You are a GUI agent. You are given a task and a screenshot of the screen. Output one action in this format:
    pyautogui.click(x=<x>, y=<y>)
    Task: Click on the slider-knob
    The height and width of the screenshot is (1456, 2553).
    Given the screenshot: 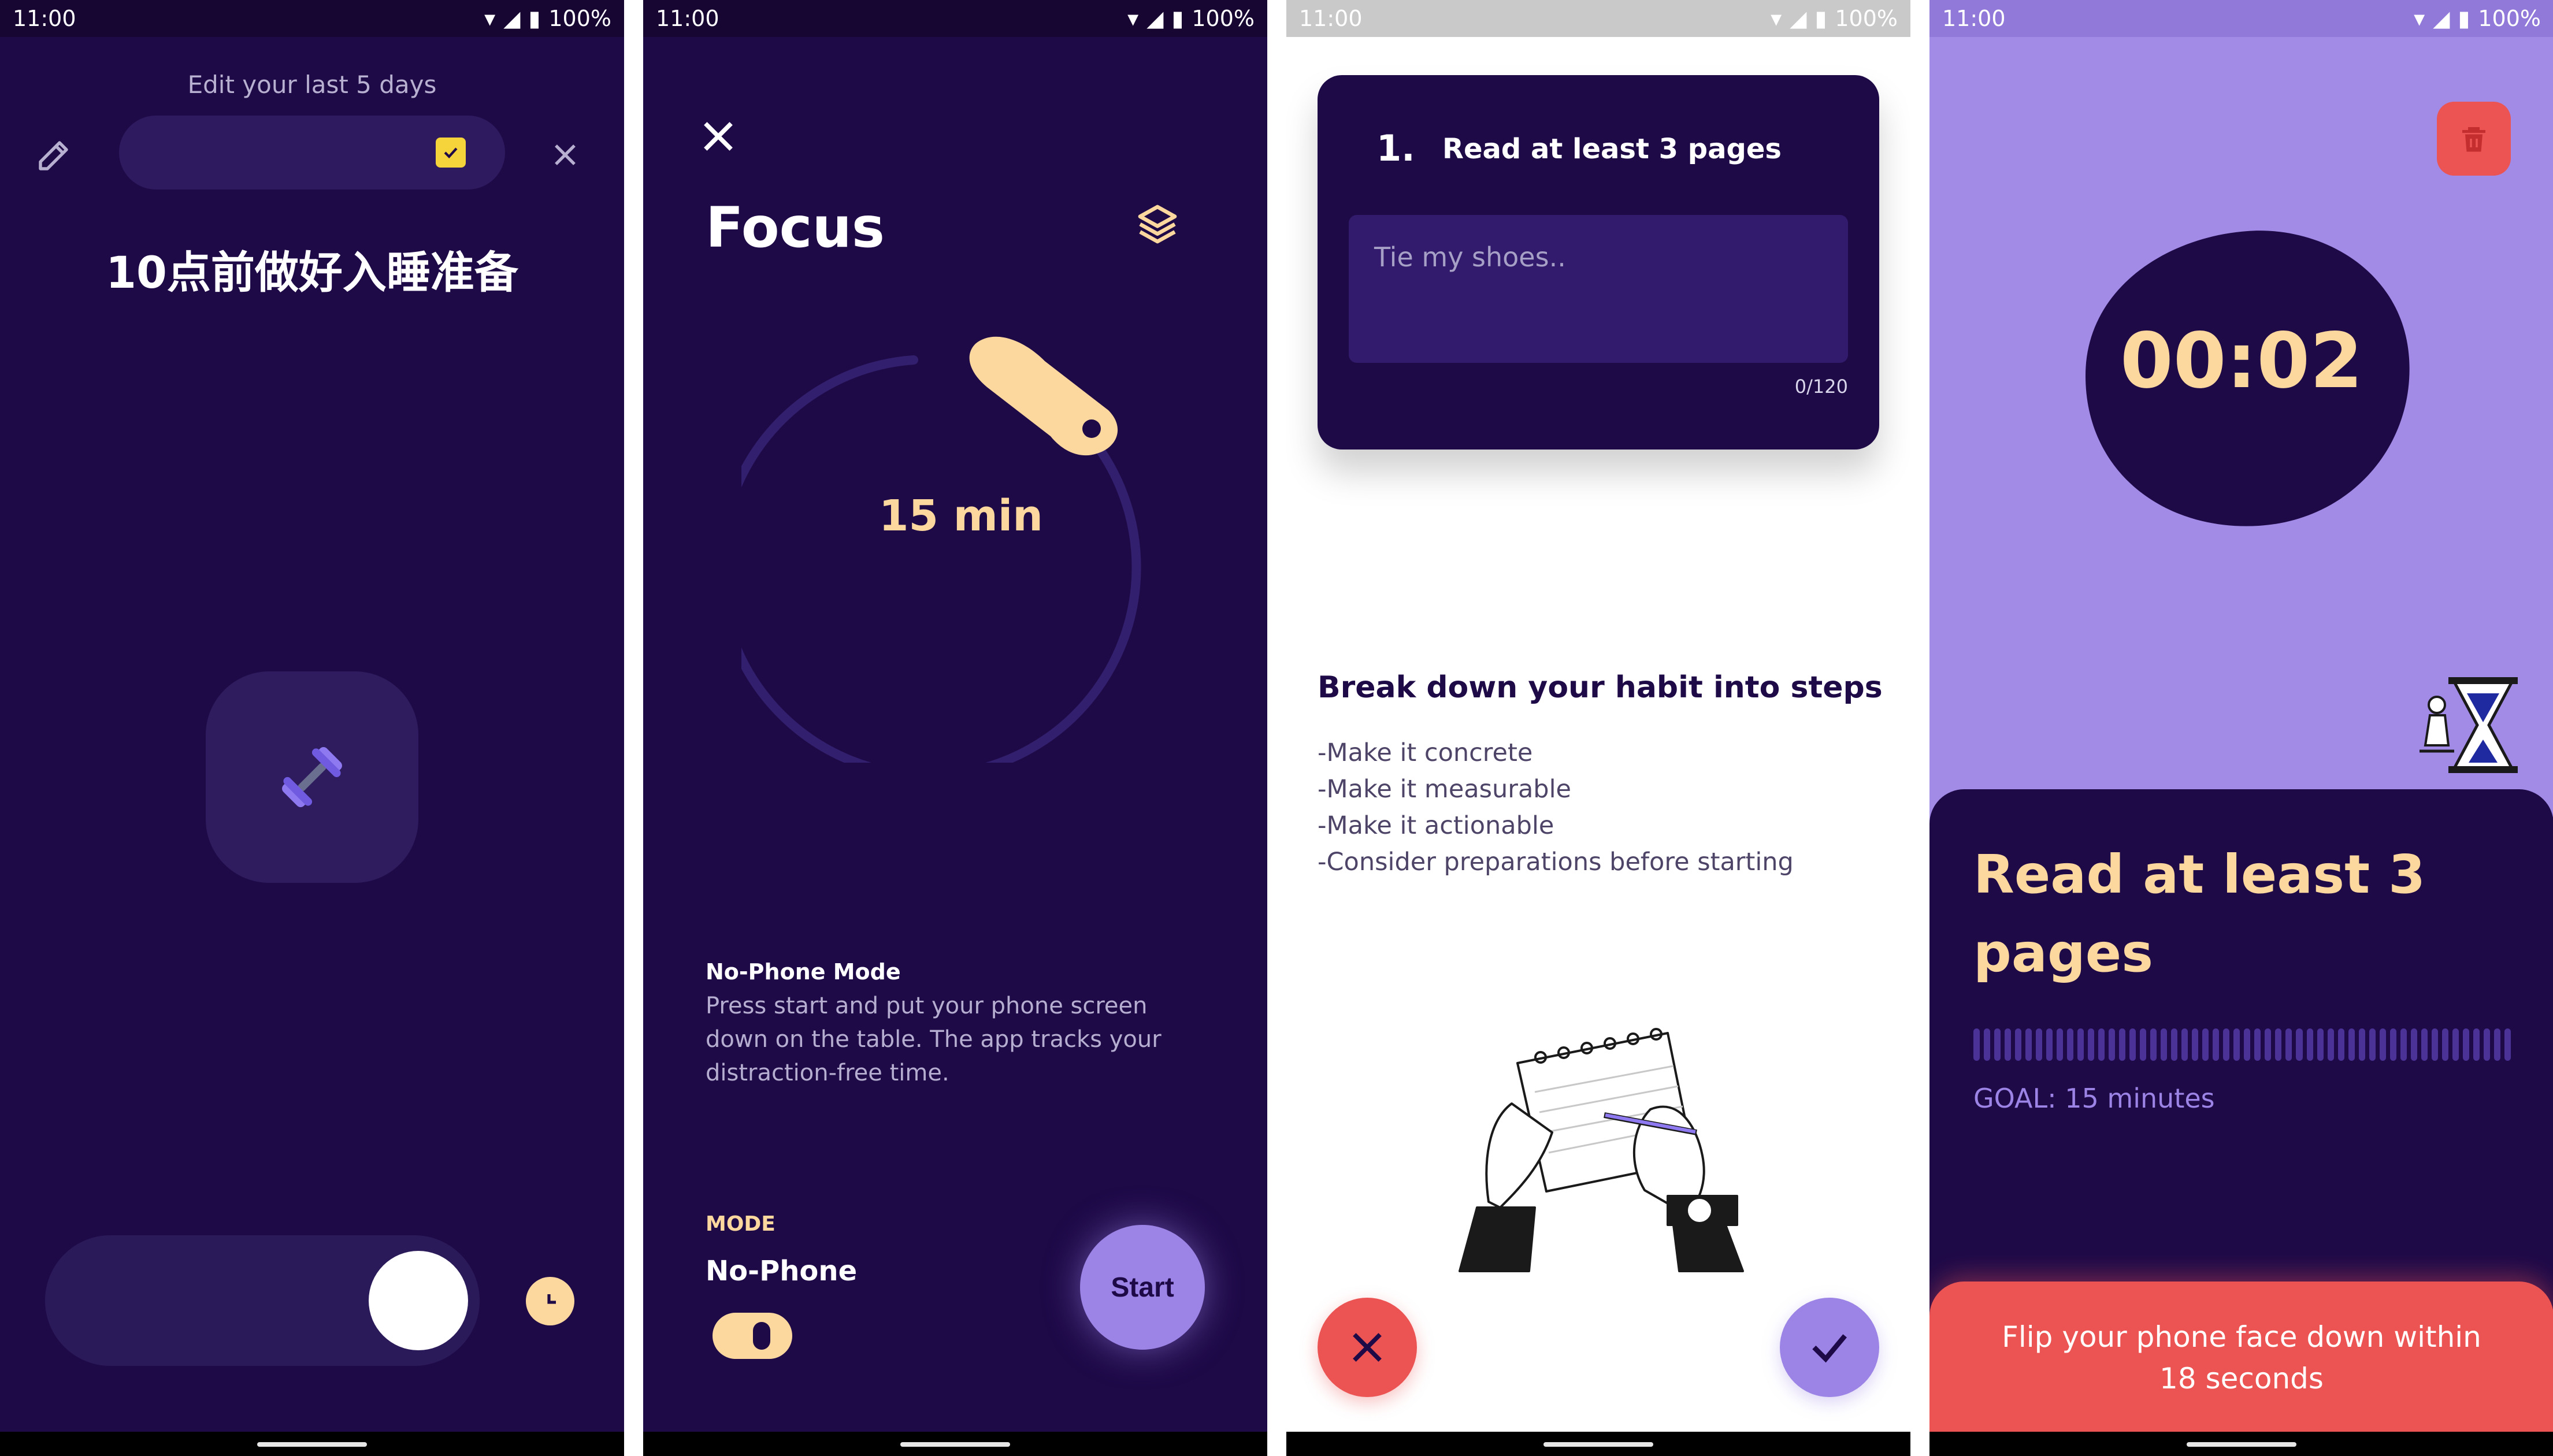 What is the action you would take?
    pyautogui.click(x=418, y=1300)
    